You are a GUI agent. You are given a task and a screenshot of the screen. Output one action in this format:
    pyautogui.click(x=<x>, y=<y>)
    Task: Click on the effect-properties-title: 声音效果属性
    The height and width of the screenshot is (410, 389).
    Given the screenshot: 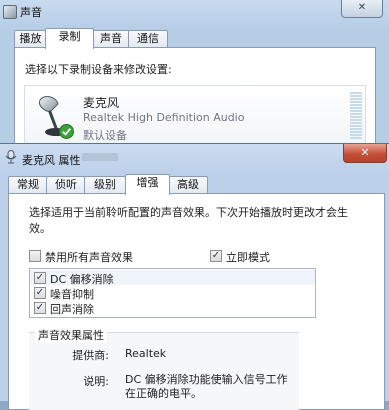 What is the action you would take?
    pyautogui.click(x=71, y=335)
    